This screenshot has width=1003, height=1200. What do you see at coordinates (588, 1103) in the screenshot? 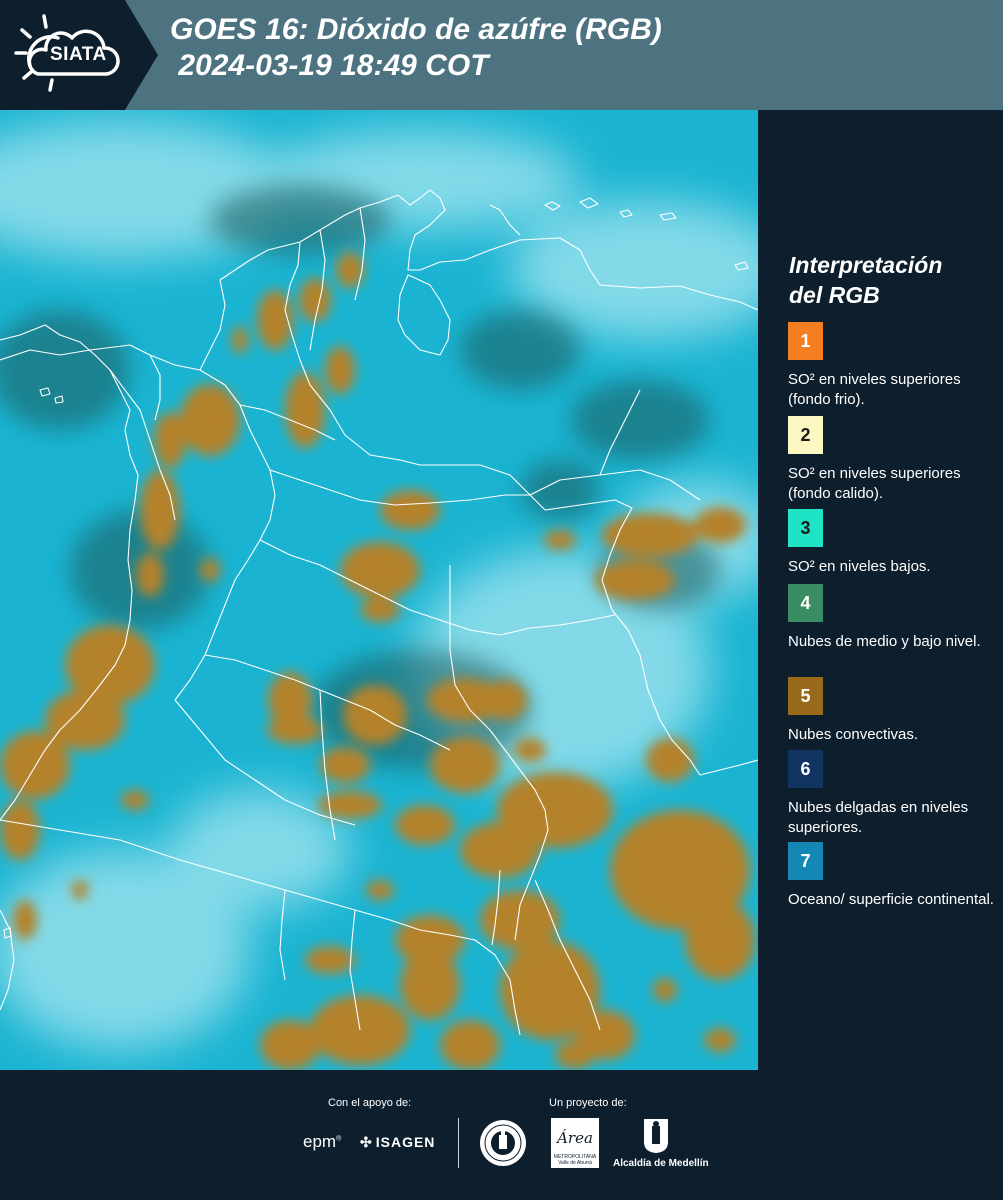
I see `project-label: Un proyecto de:` at bounding box center [588, 1103].